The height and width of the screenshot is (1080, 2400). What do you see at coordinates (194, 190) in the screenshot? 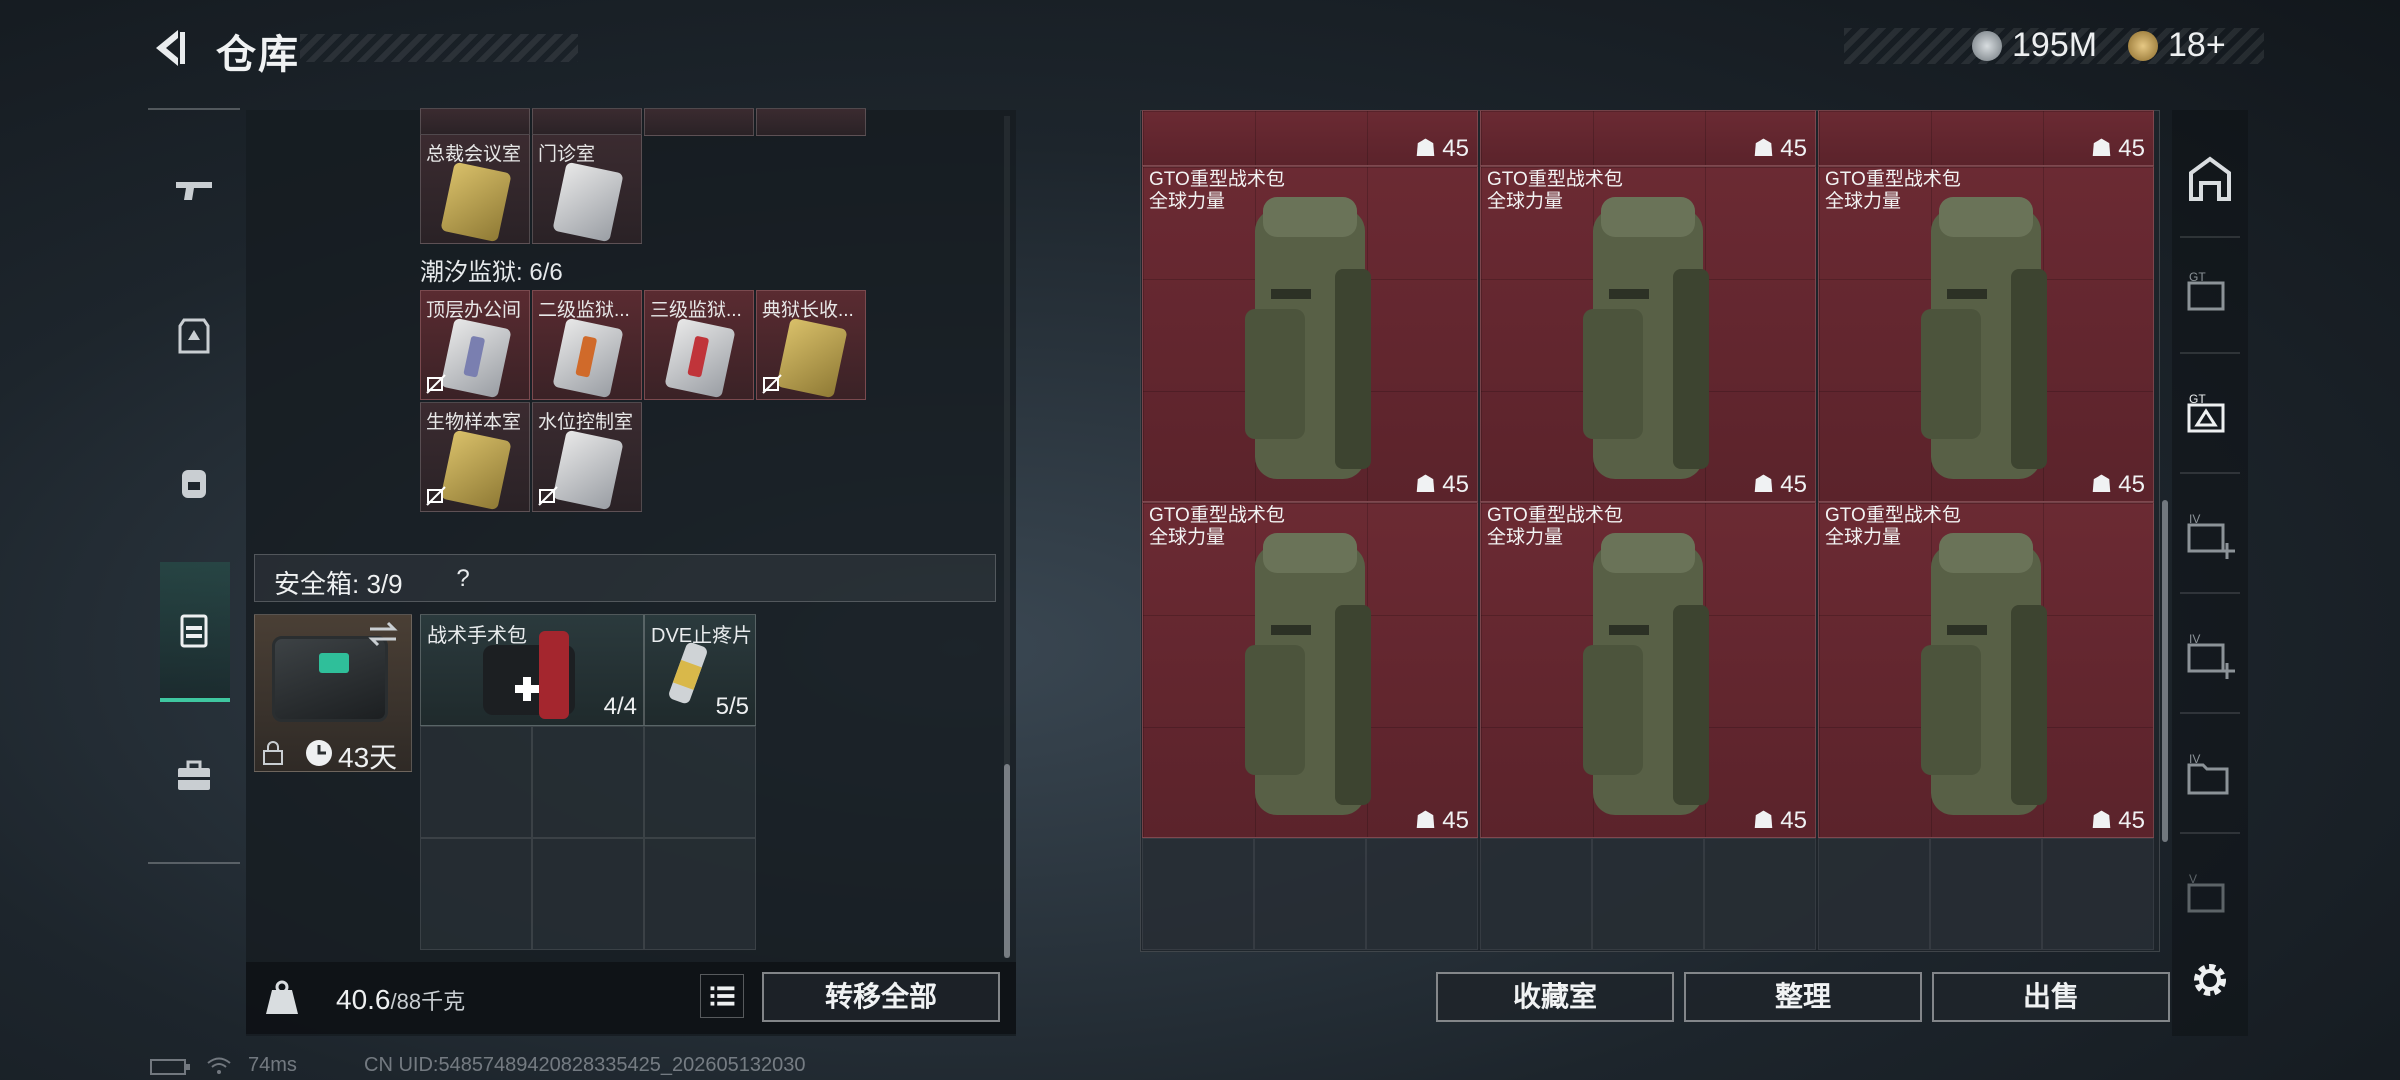
I see `nav-weapons` at bounding box center [194, 190].